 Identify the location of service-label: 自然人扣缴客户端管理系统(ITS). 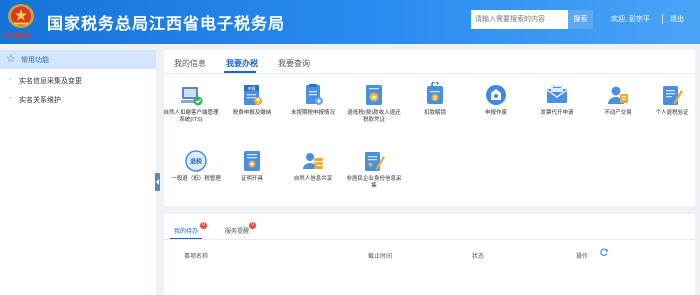
(191, 116).